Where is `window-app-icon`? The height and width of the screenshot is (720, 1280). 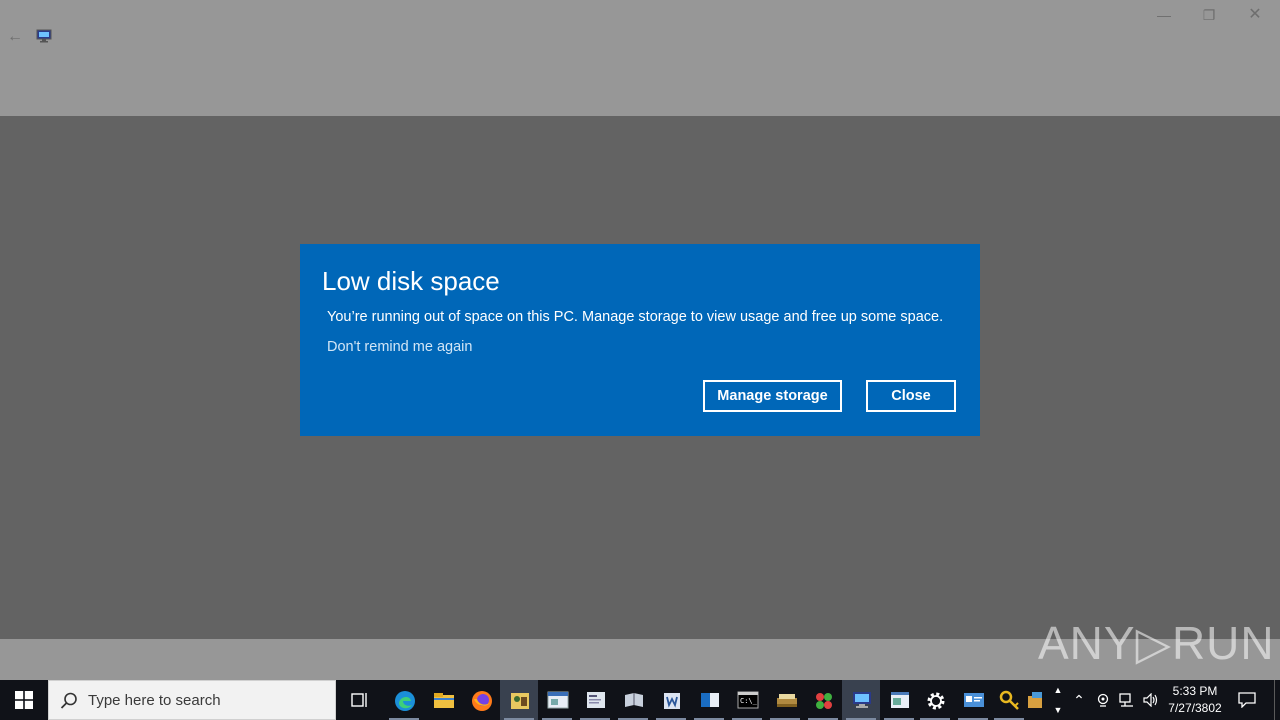 window-app-icon is located at coordinates (557, 700).